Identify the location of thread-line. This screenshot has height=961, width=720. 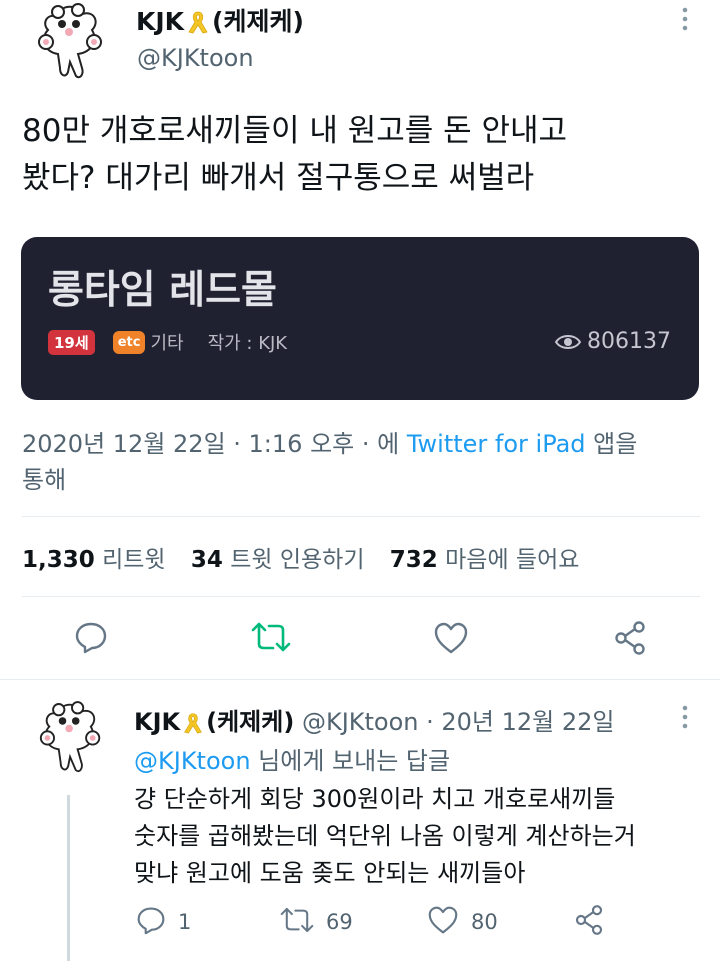
(68, 878).